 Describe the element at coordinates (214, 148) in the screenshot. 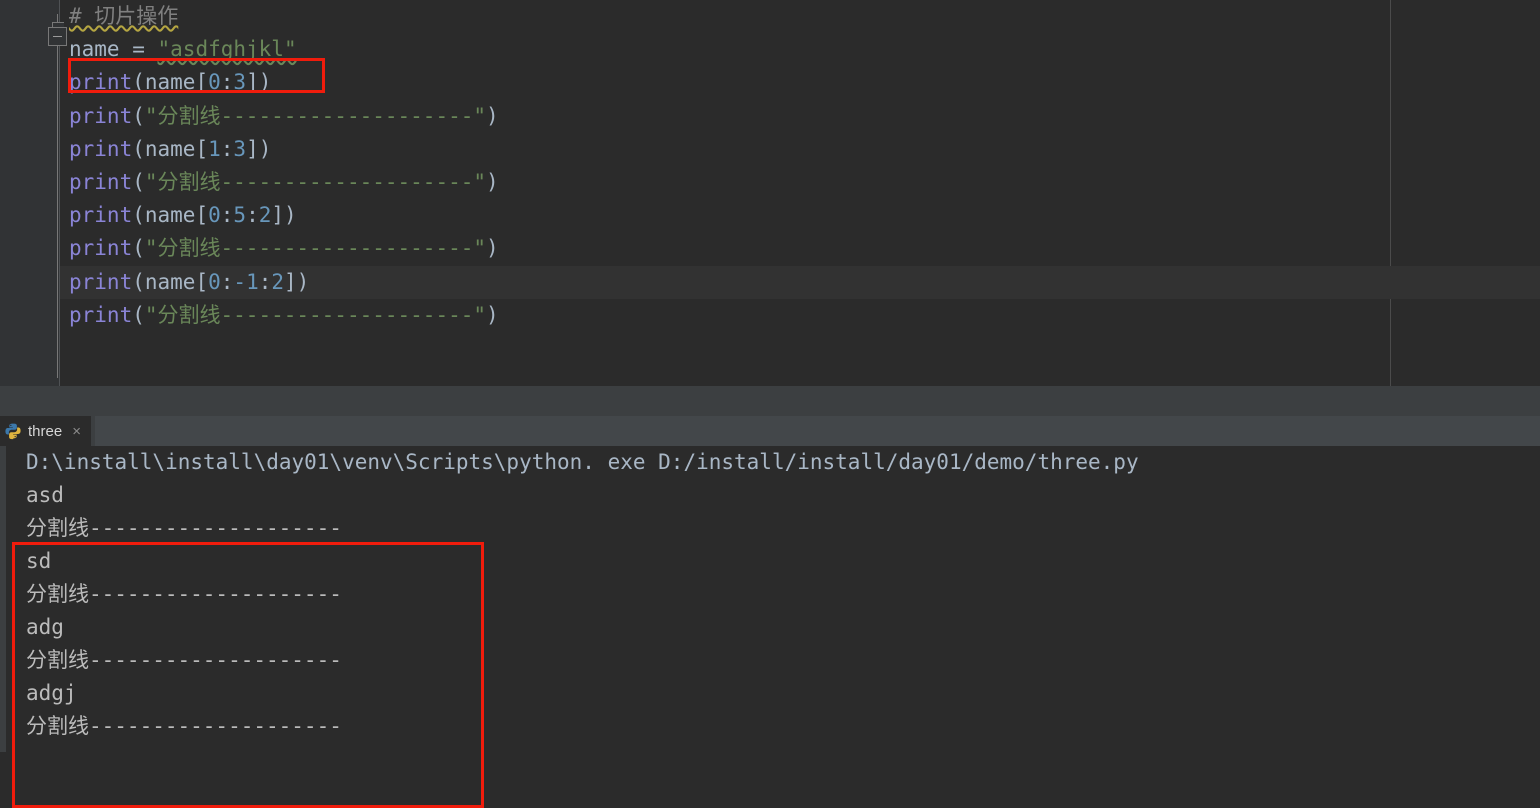

I see `code-token: 1` at that location.